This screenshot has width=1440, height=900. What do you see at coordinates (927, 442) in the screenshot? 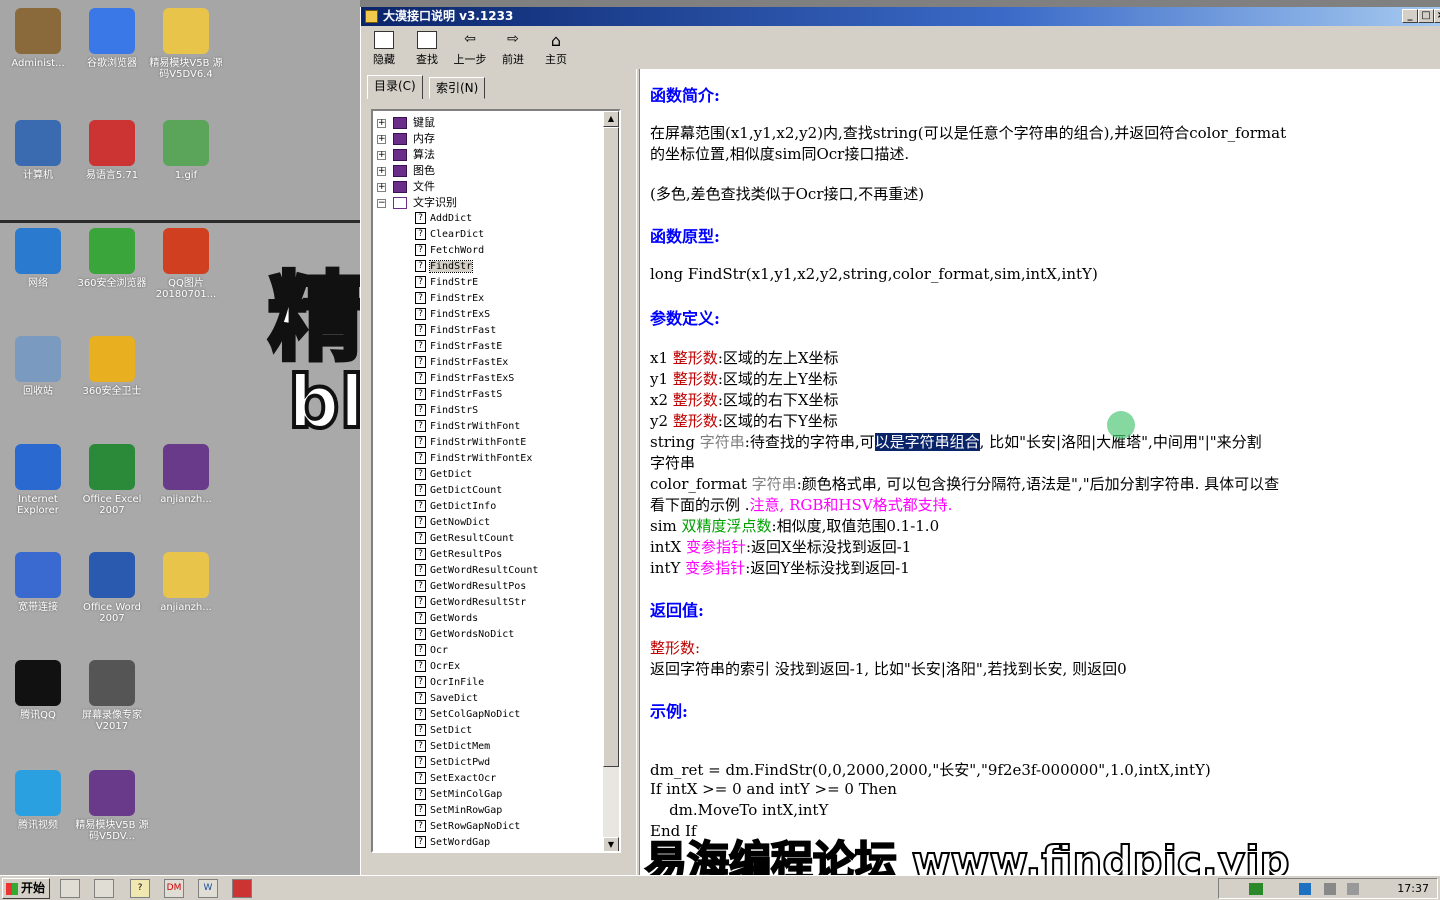
I see `selected-text: 以是字符串组合` at bounding box center [927, 442].